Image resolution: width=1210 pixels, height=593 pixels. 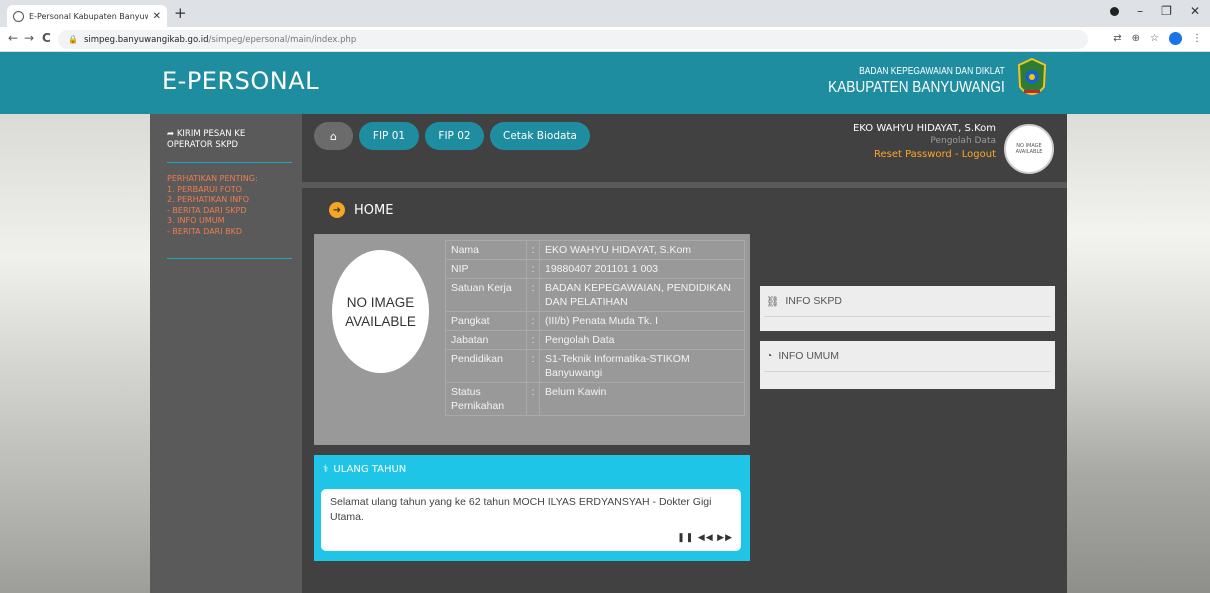 What do you see at coordinates (907, 301) in the screenshot?
I see `info-skpd-header: ⛓ INFO SKPD` at bounding box center [907, 301].